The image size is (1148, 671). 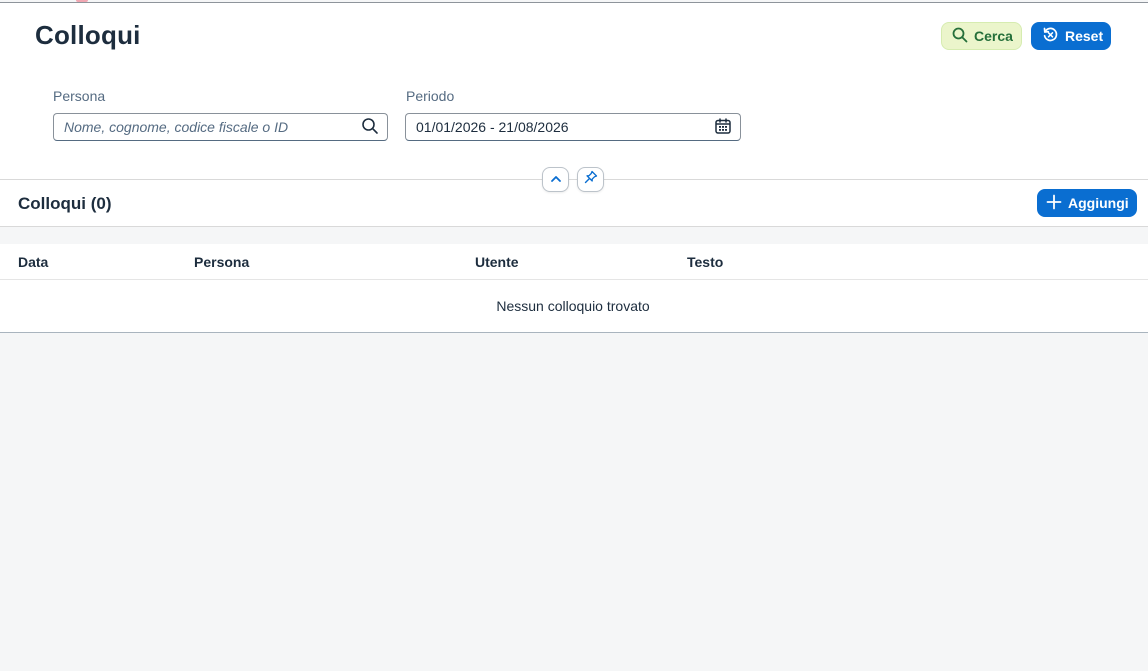 I want to click on periodo-date-range-input: 01/01/2026 - 21/08/2026, so click(x=573, y=127).